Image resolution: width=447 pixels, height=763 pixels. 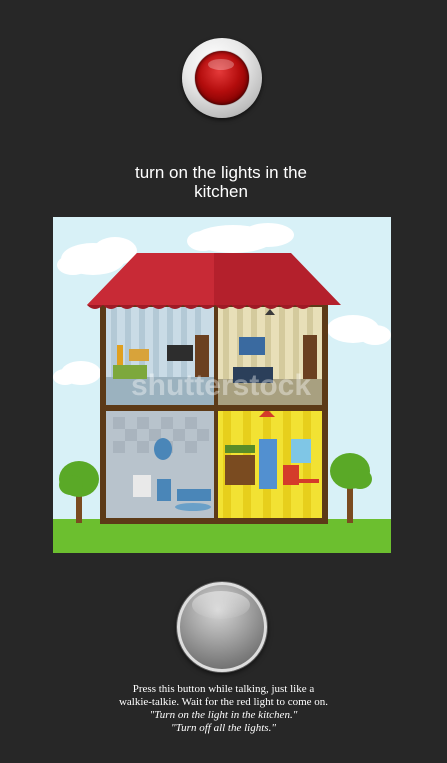 What do you see at coordinates (220, 172) in the screenshot?
I see `instruction-line-1: turn on the lights in the` at bounding box center [220, 172].